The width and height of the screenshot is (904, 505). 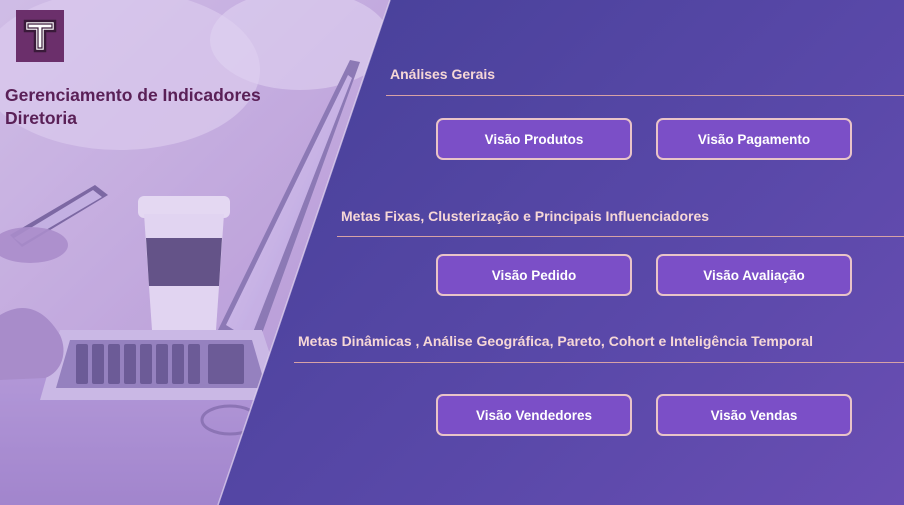 I want to click on letter-t-logo-icon, so click(x=40, y=36).